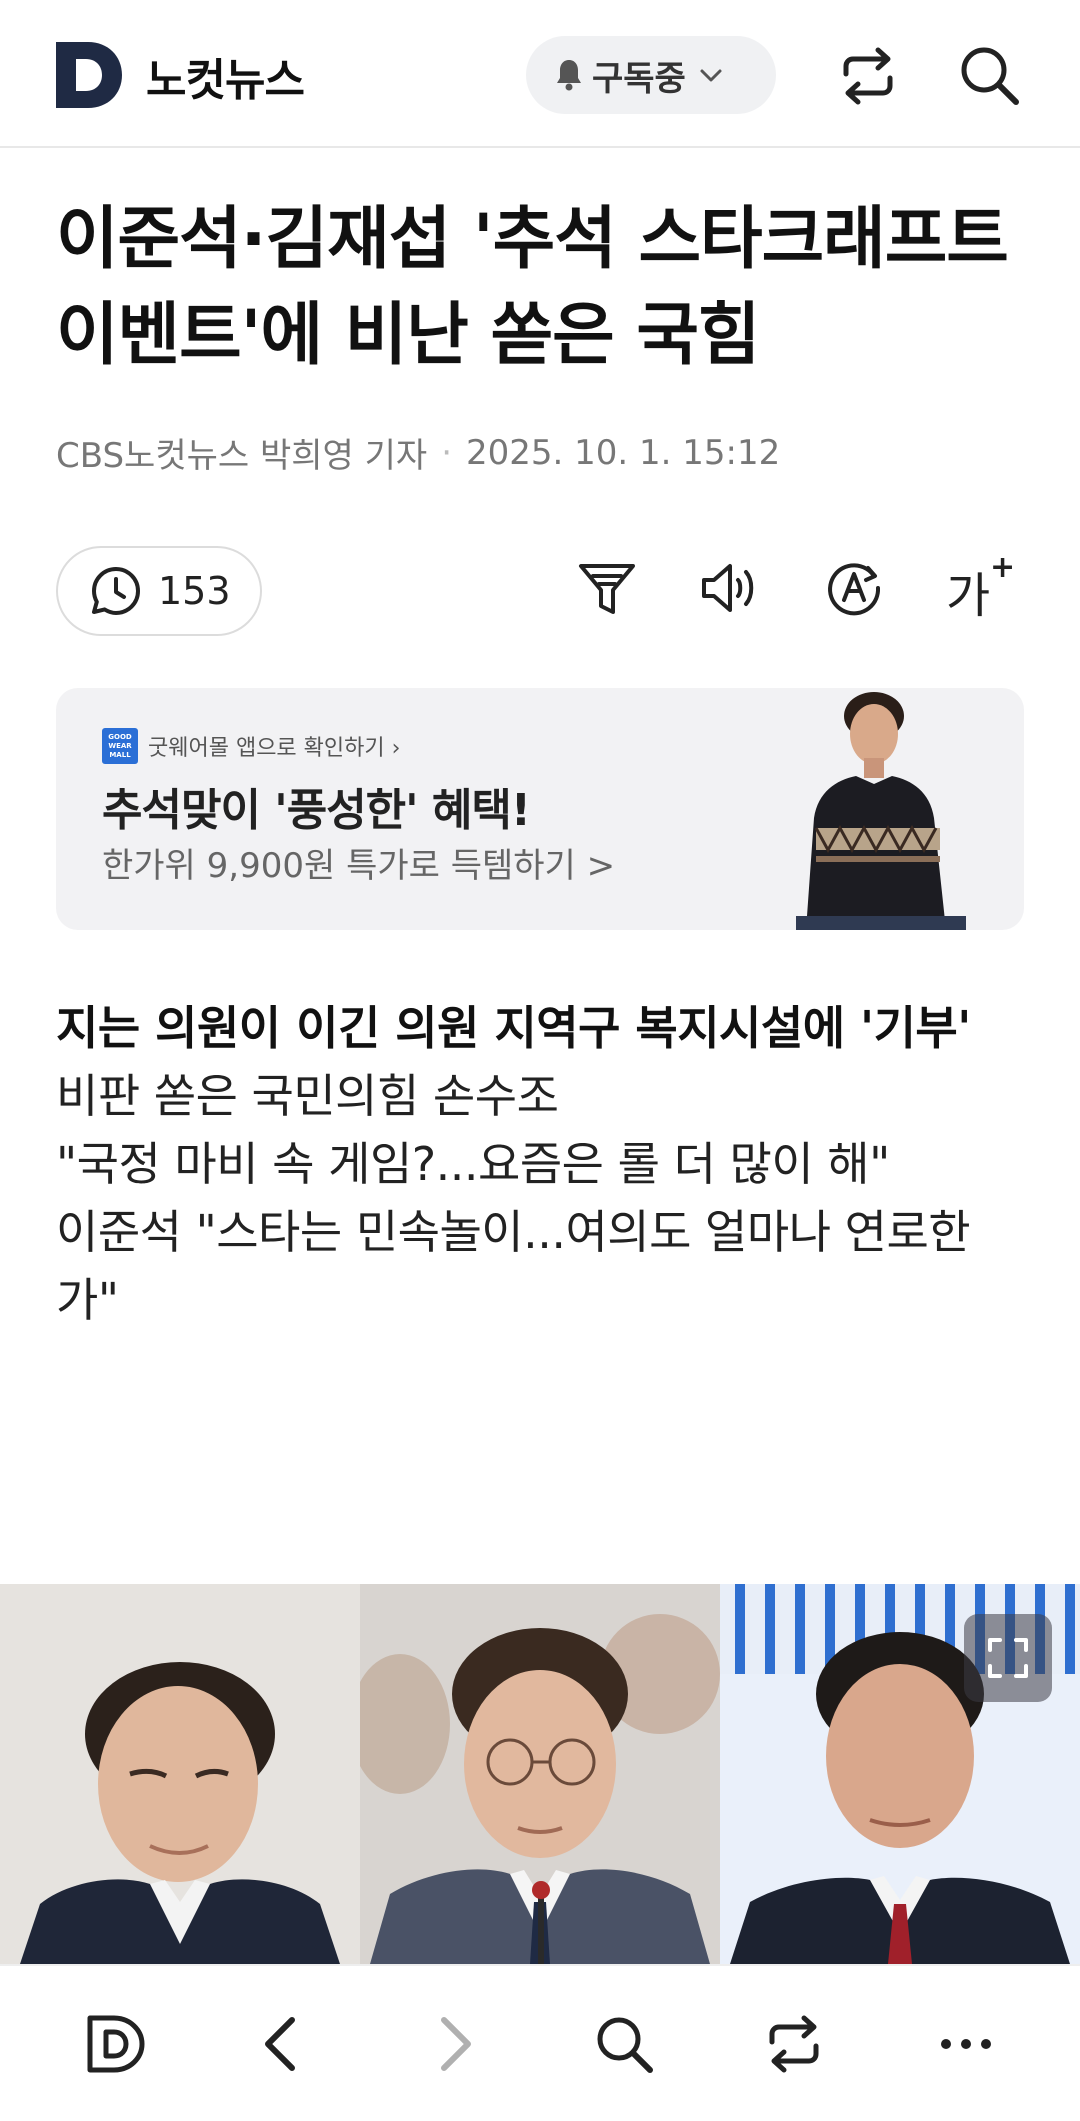 This screenshot has height=2121, width=1080. I want to click on nav-more-button, so click(966, 2044).